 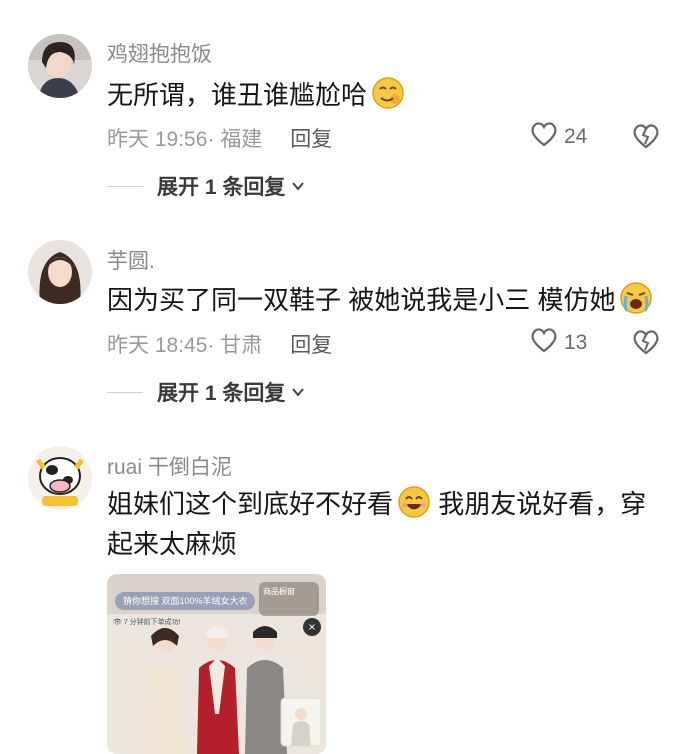 What do you see at coordinates (636, 298) in the screenshot?
I see `crying-emoji-icon` at bounding box center [636, 298].